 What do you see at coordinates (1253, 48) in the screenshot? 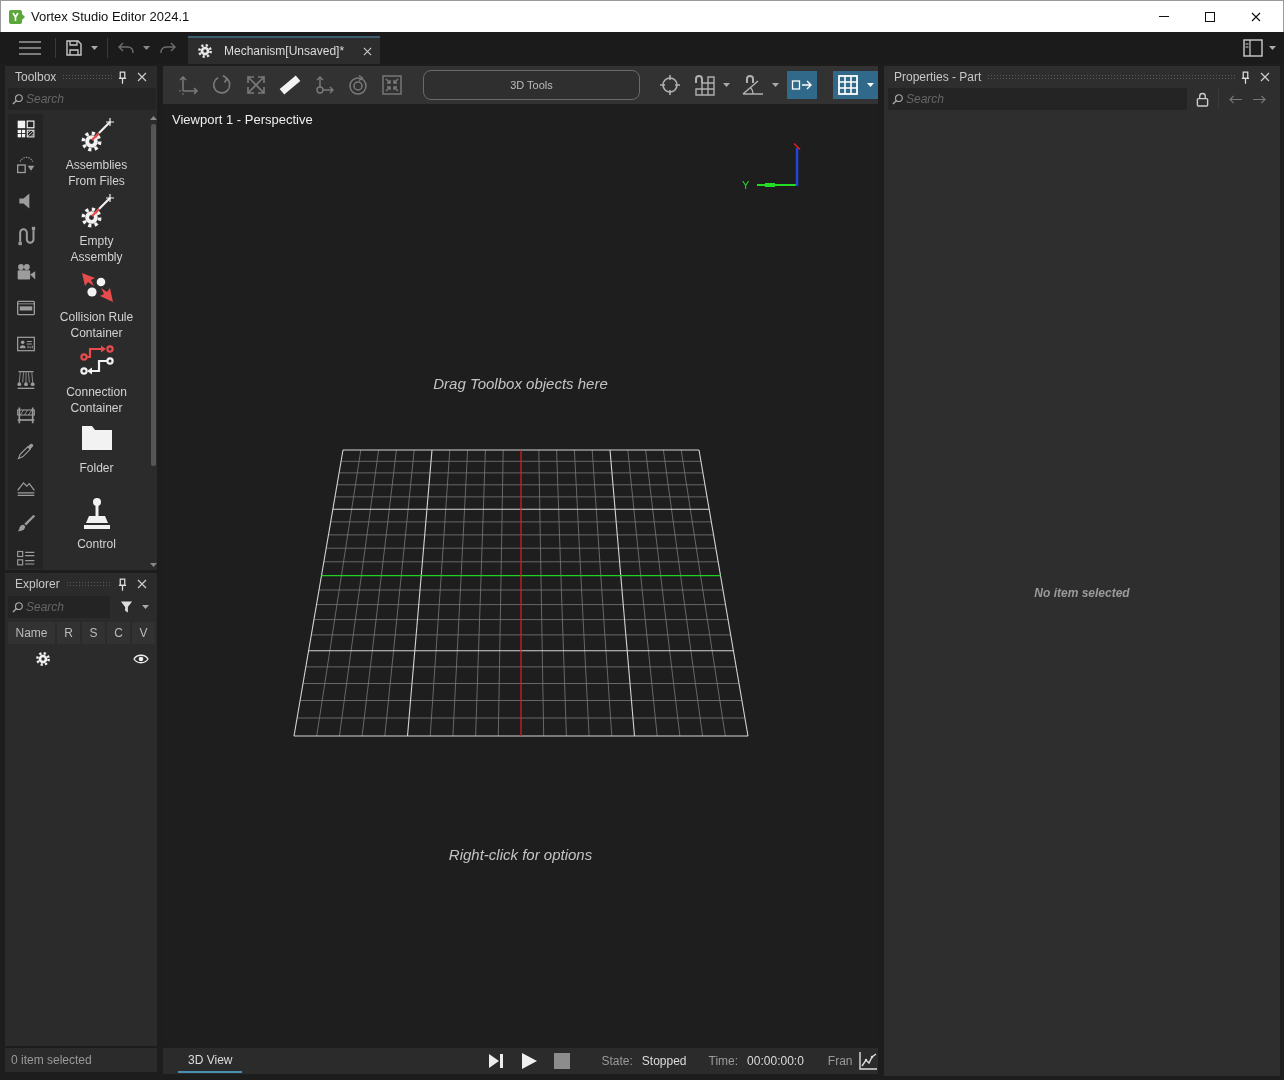
I see `panel-layout-icon` at bounding box center [1253, 48].